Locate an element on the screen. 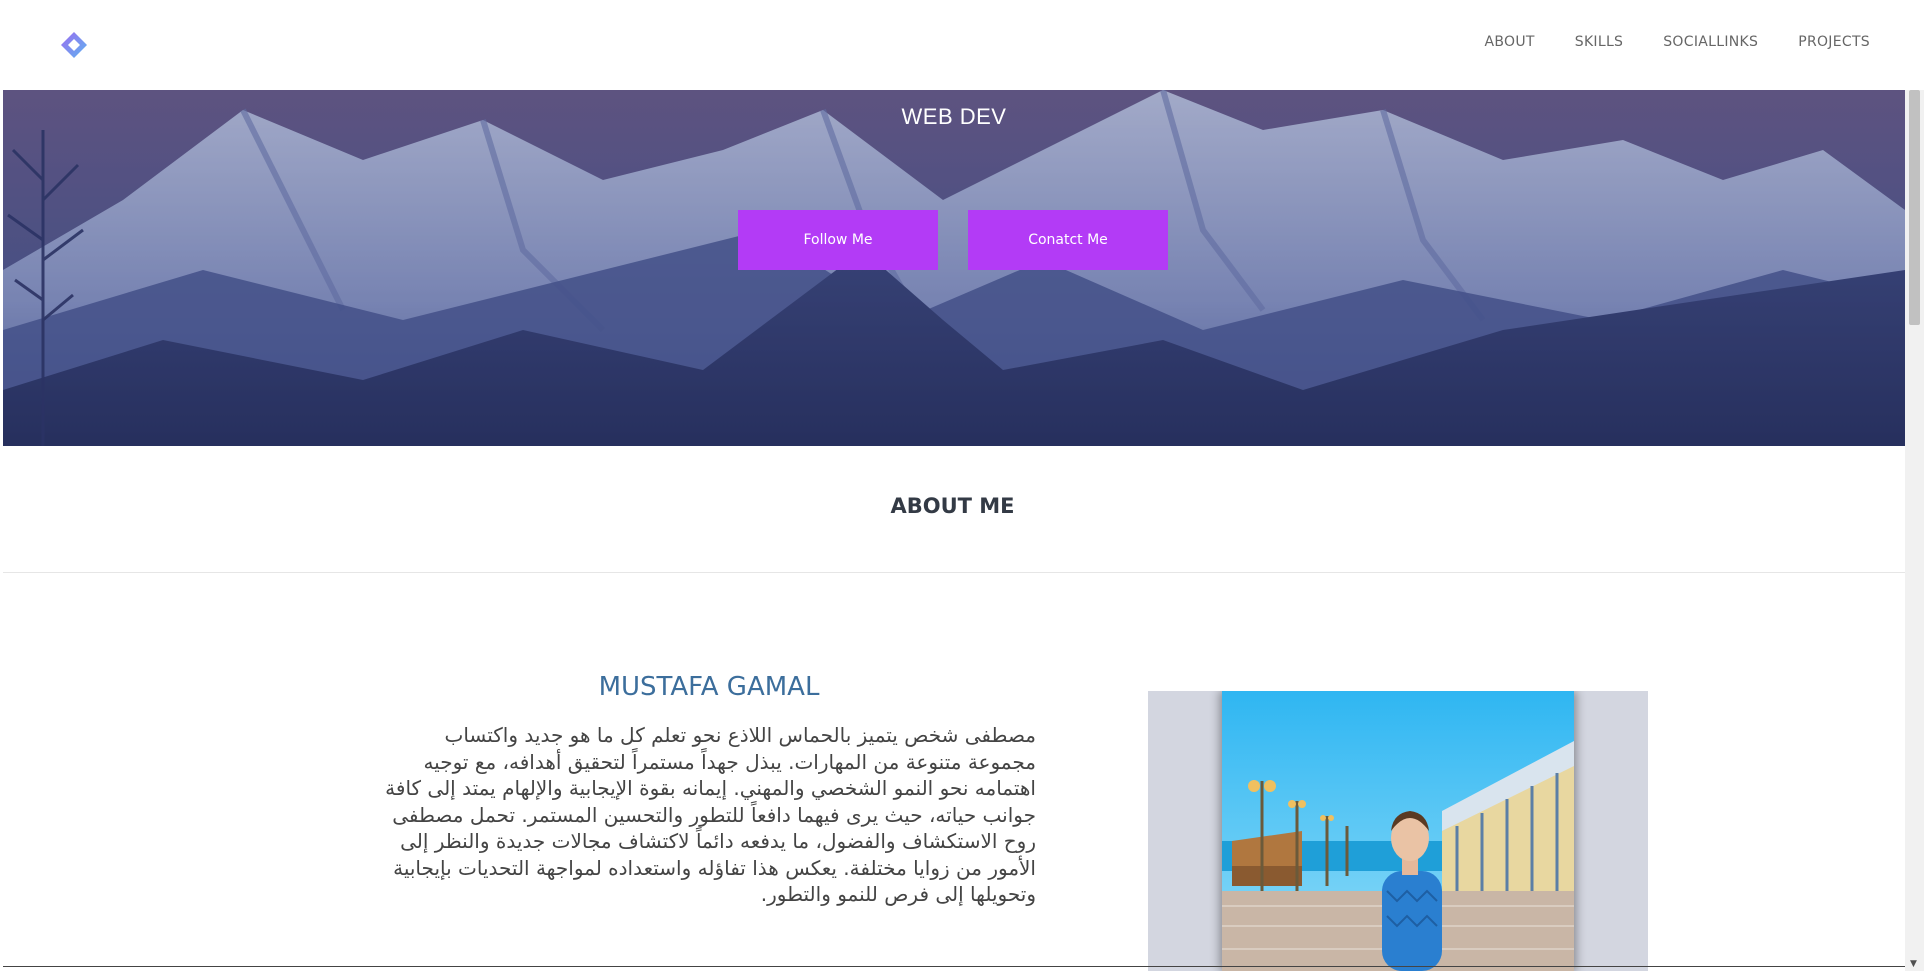 This screenshot has height=971, width=1924. navbar: ABOUT SKILLS SOCIALLINKS PROJECTS is located at coordinates (962, 45).